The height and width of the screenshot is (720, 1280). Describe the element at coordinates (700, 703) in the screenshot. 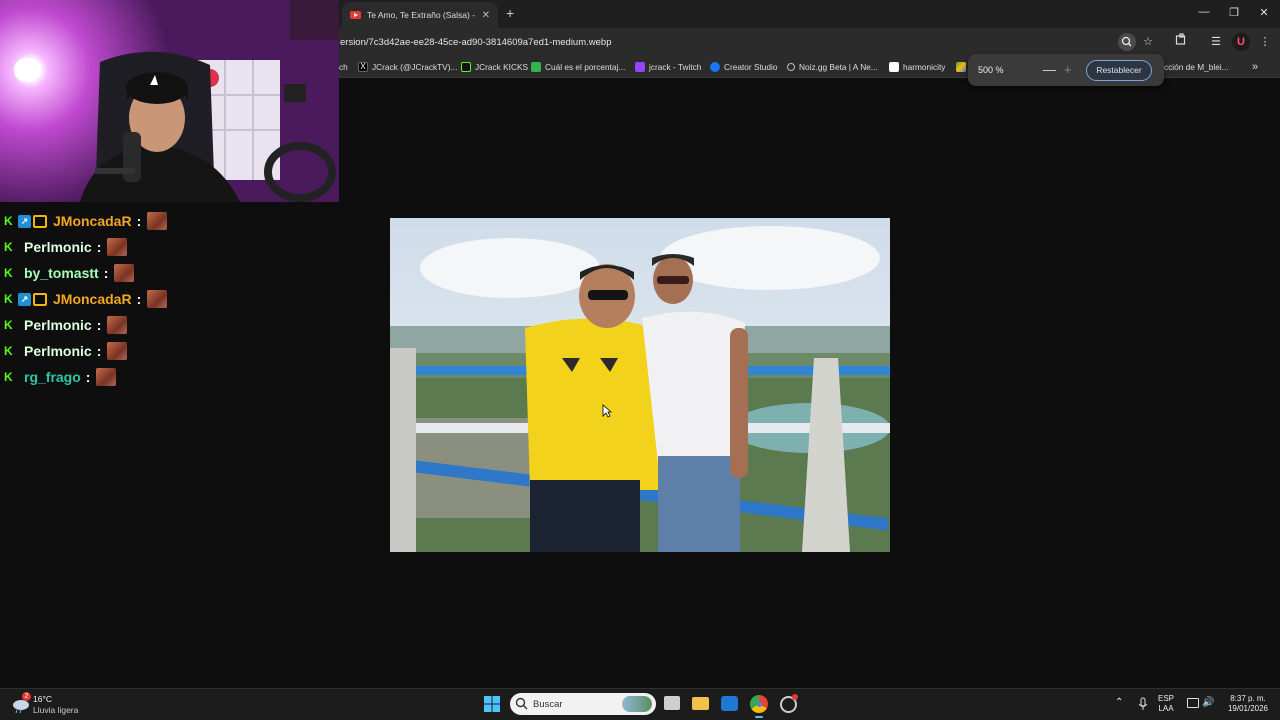

I see `file-explorer-icon` at that location.